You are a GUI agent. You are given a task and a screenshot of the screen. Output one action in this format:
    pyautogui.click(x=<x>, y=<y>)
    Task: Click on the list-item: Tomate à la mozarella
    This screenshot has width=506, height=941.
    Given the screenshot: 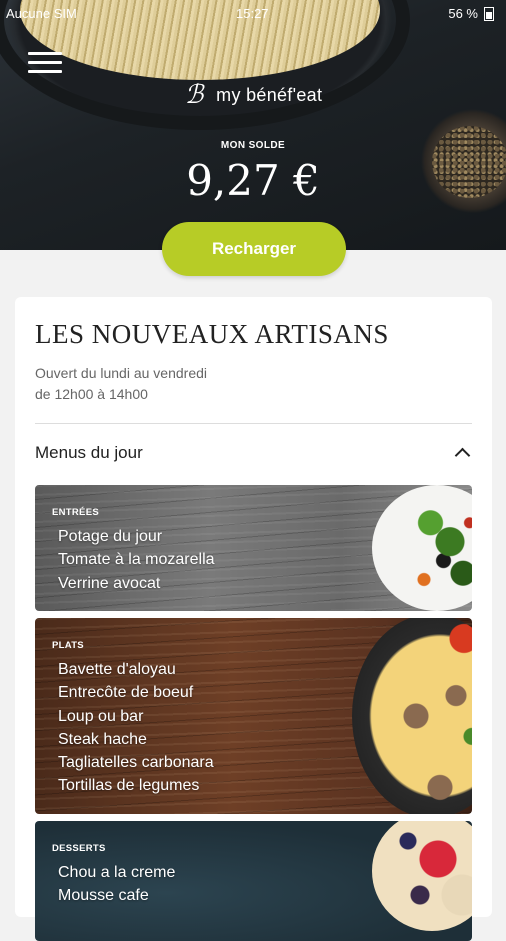 What is the action you would take?
    pyautogui.click(x=136, y=559)
    